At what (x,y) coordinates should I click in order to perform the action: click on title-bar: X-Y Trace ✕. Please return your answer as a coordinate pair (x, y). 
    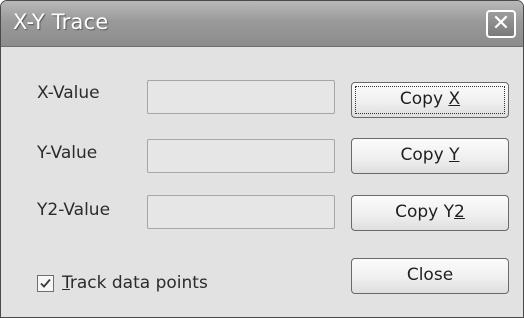
    Looking at the image, I should click on (262, 24).